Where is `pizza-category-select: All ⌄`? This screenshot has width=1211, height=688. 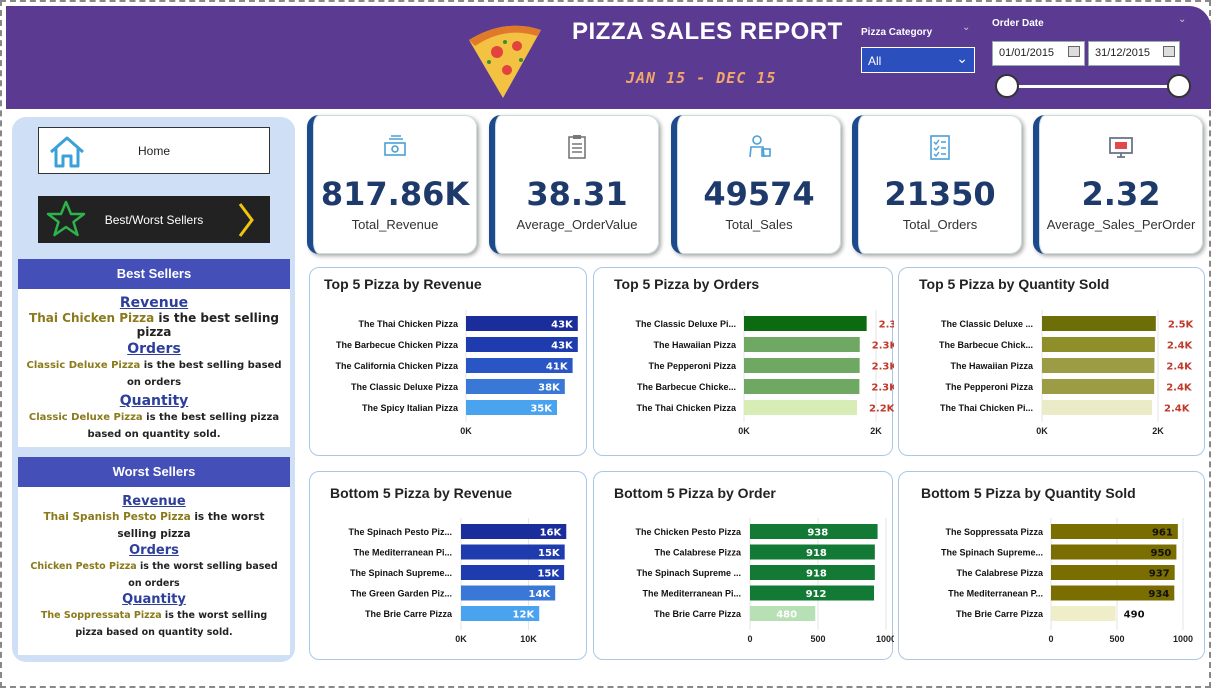
pizza-category-select: All ⌄ is located at coordinates (918, 60).